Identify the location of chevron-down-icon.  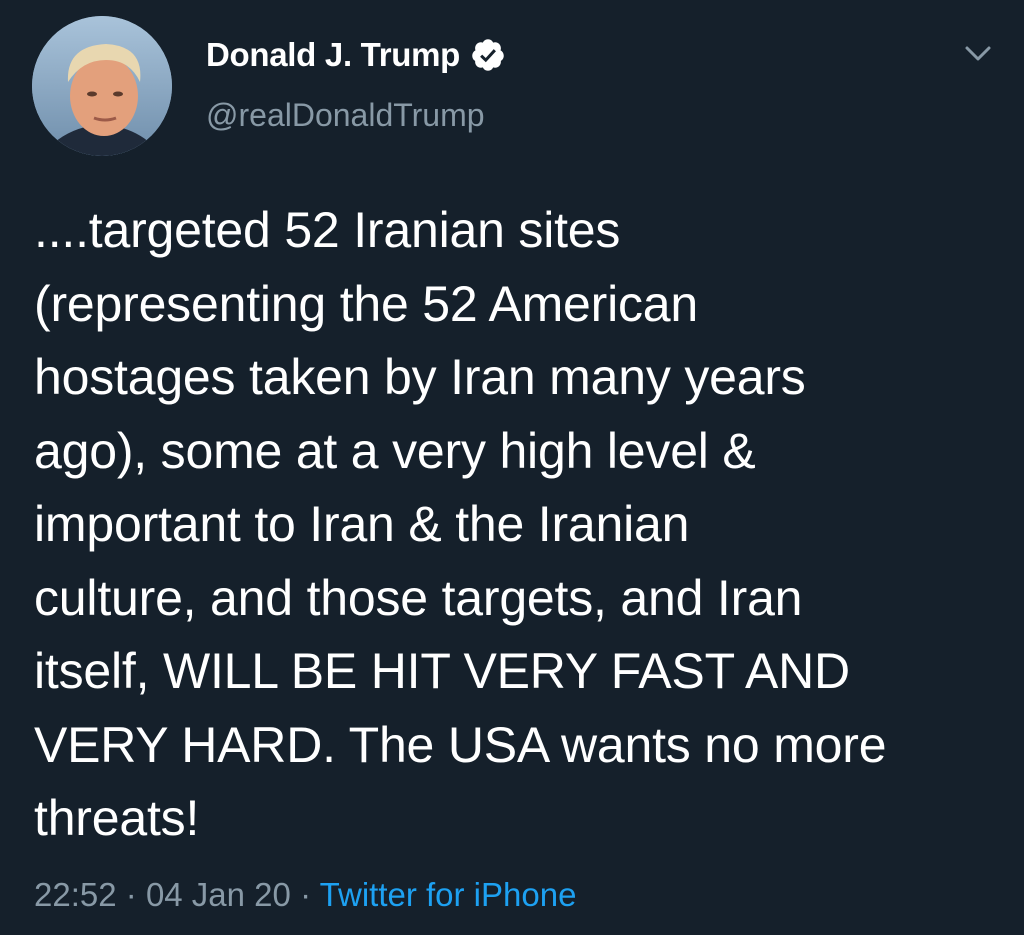
(978, 54).